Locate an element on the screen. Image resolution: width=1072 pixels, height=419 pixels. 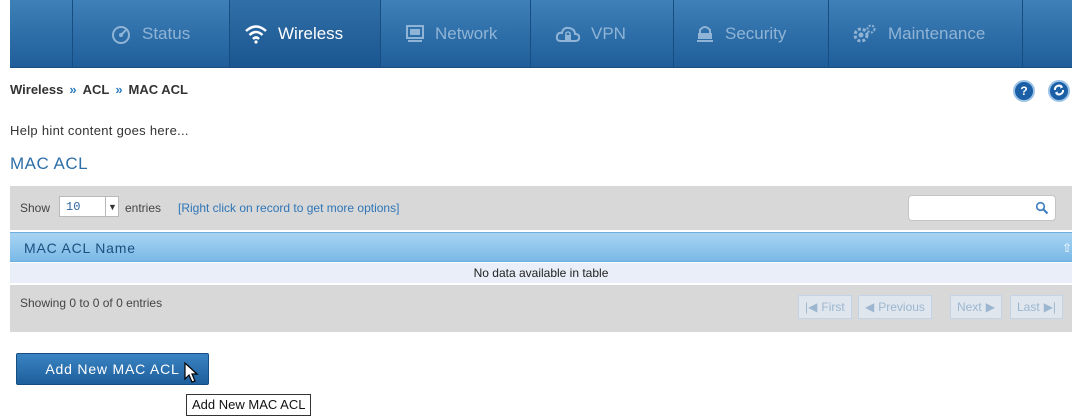
add-new-mac-acl-button: Add New MAC ACL is located at coordinates (112, 369).